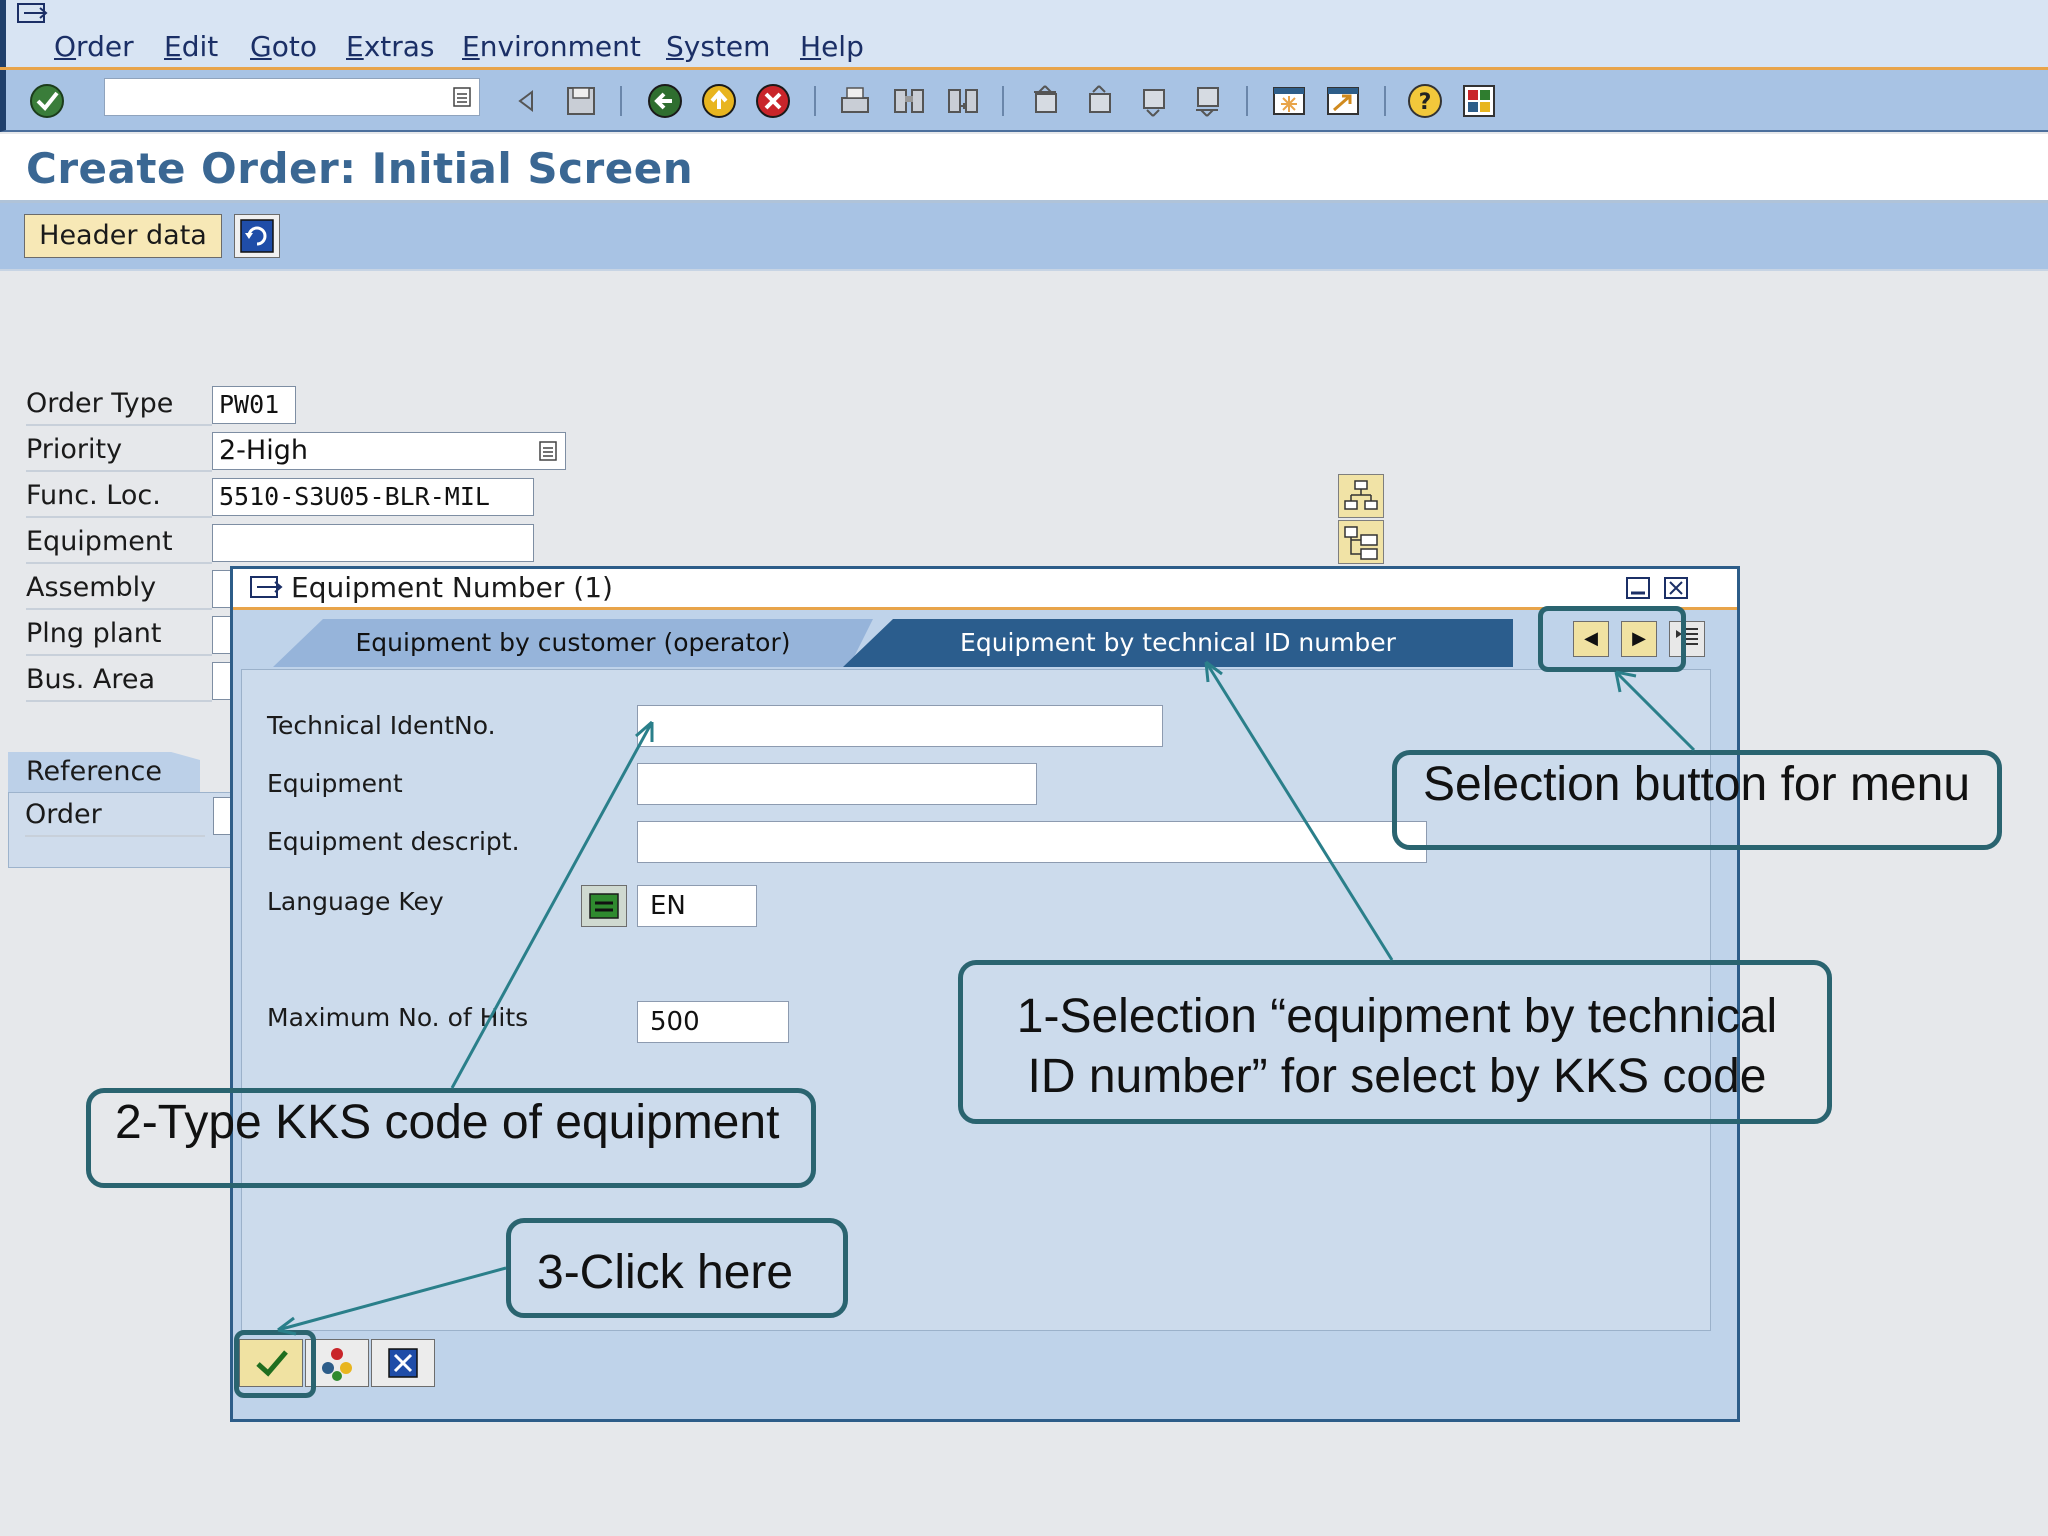 This screenshot has height=1536, width=2048. Describe the element at coordinates (1299, 811) in the screenshot. I see `arrow-to-technical-tab` at that location.